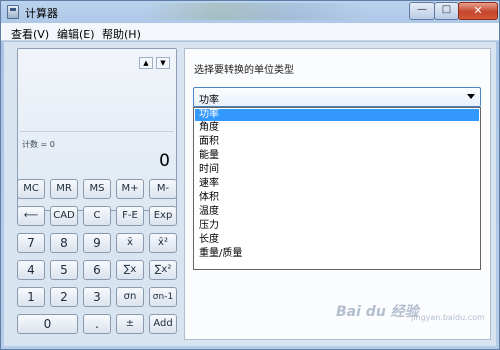 The width and height of the screenshot is (500, 350). I want to click on exp-button: Exp, so click(163, 216).